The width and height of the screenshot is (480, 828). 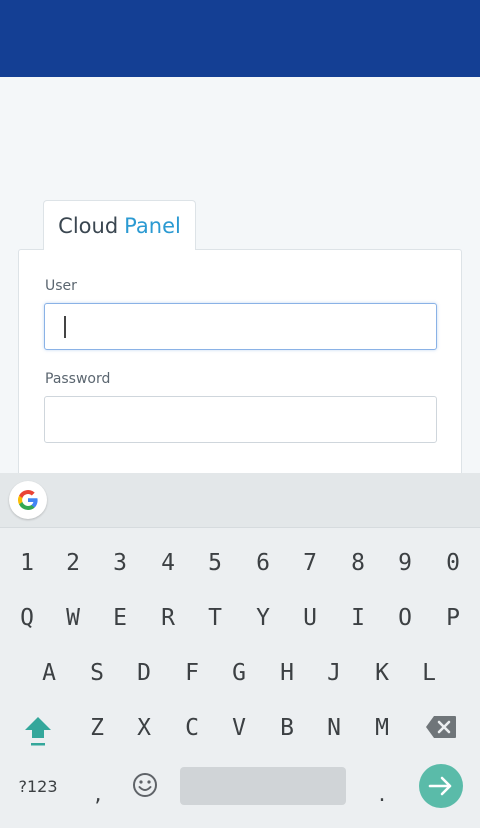 I want to click on key-r: R, so click(x=168, y=618).